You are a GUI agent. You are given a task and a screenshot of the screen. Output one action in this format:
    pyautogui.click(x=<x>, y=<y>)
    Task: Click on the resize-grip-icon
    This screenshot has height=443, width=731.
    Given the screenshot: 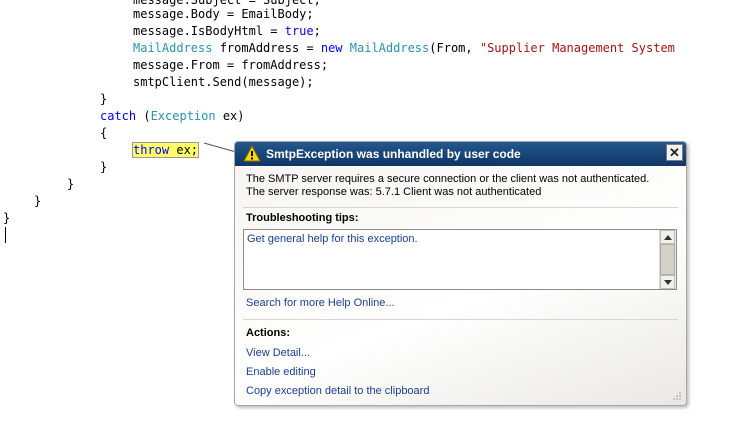 What is the action you would take?
    pyautogui.click(x=677, y=396)
    